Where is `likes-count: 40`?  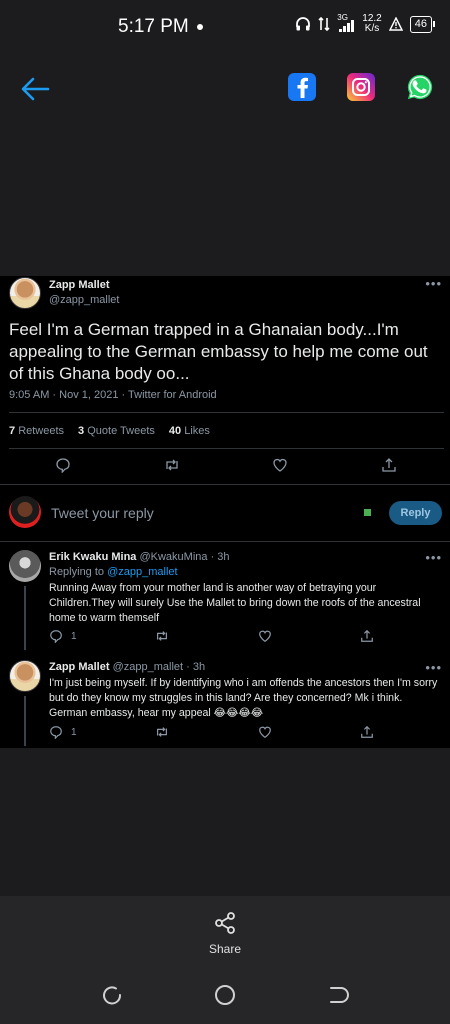 likes-count: 40 is located at coordinates (175, 431).